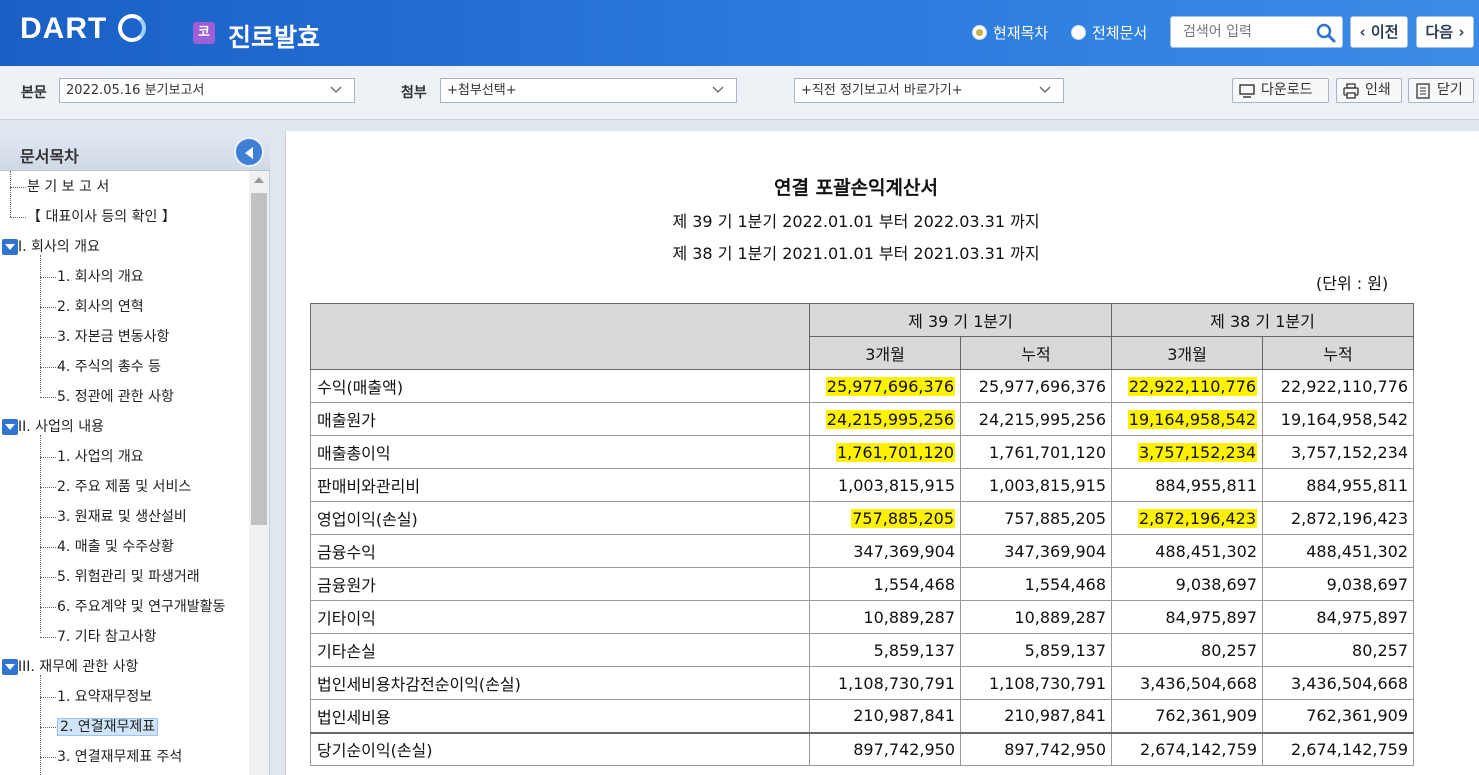 This screenshot has width=1479, height=775. I want to click on unit-label: (단위 : 원), so click(1352, 283).